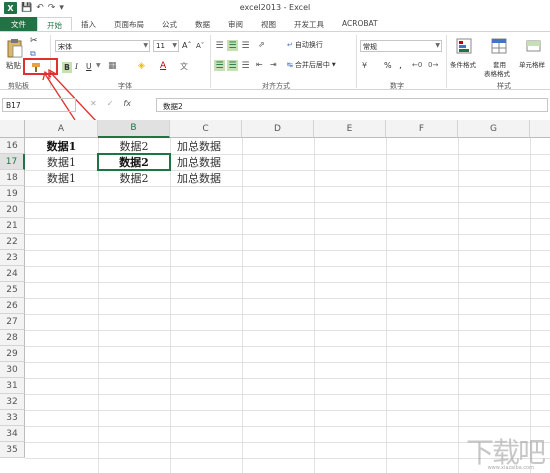  Describe the element at coordinates (494, 129) in the screenshot. I see `column-header-g: G` at that location.